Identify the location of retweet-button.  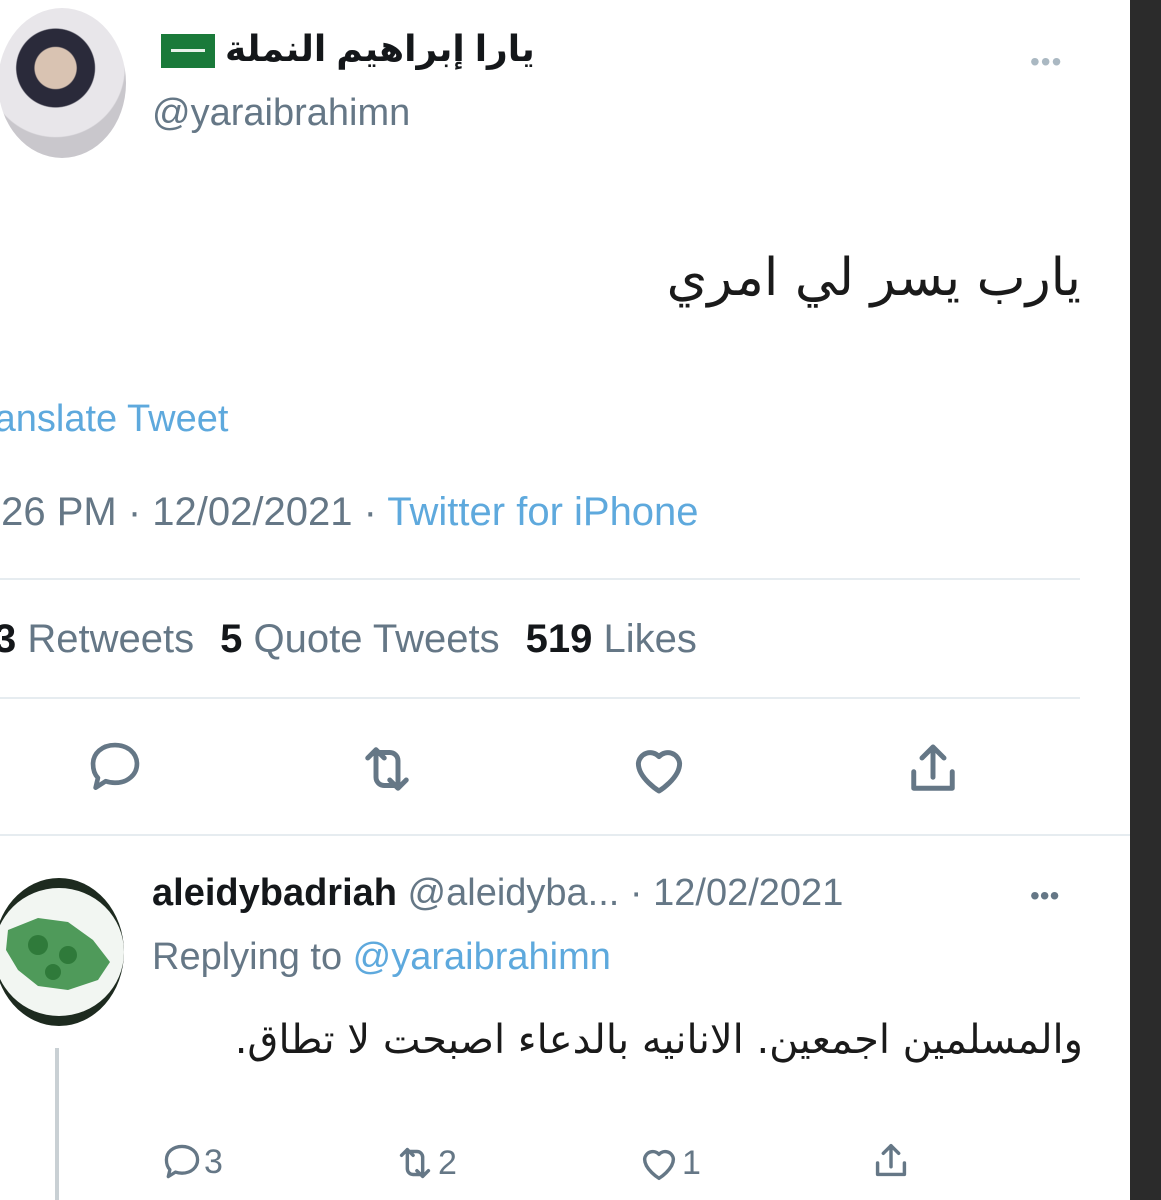
(387, 769).